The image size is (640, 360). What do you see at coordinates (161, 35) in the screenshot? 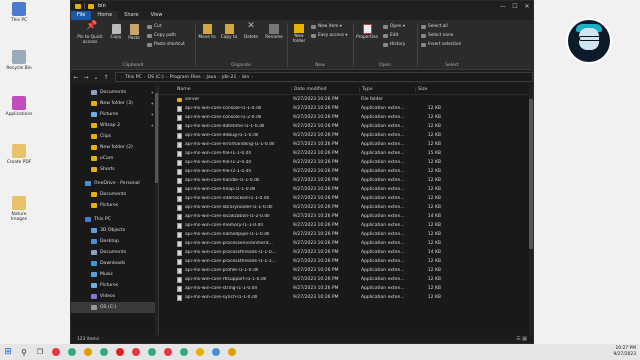
I see `copy-path-button: Copy path` at bounding box center [161, 35].